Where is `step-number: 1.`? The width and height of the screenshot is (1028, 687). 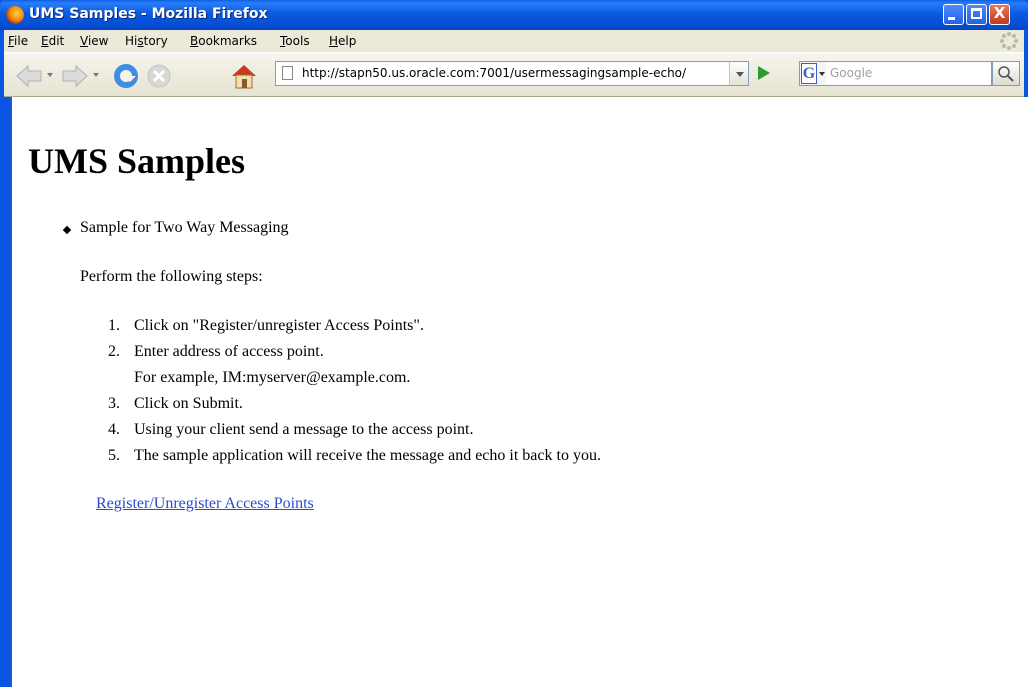 step-number: 1. is located at coordinates (114, 325).